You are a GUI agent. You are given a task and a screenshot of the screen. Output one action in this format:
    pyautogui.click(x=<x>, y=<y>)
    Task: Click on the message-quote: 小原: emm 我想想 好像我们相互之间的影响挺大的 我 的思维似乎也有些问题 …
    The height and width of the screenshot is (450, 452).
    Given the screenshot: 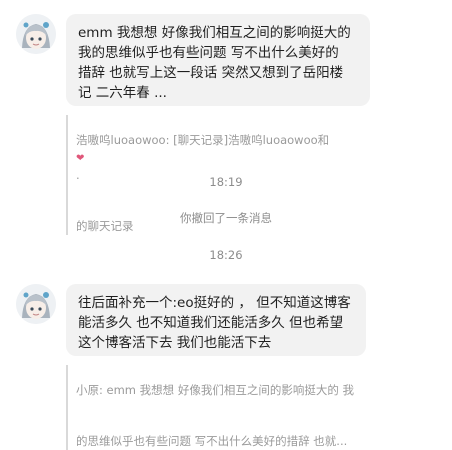 What is the action you would take?
    pyautogui.click(x=221, y=407)
    